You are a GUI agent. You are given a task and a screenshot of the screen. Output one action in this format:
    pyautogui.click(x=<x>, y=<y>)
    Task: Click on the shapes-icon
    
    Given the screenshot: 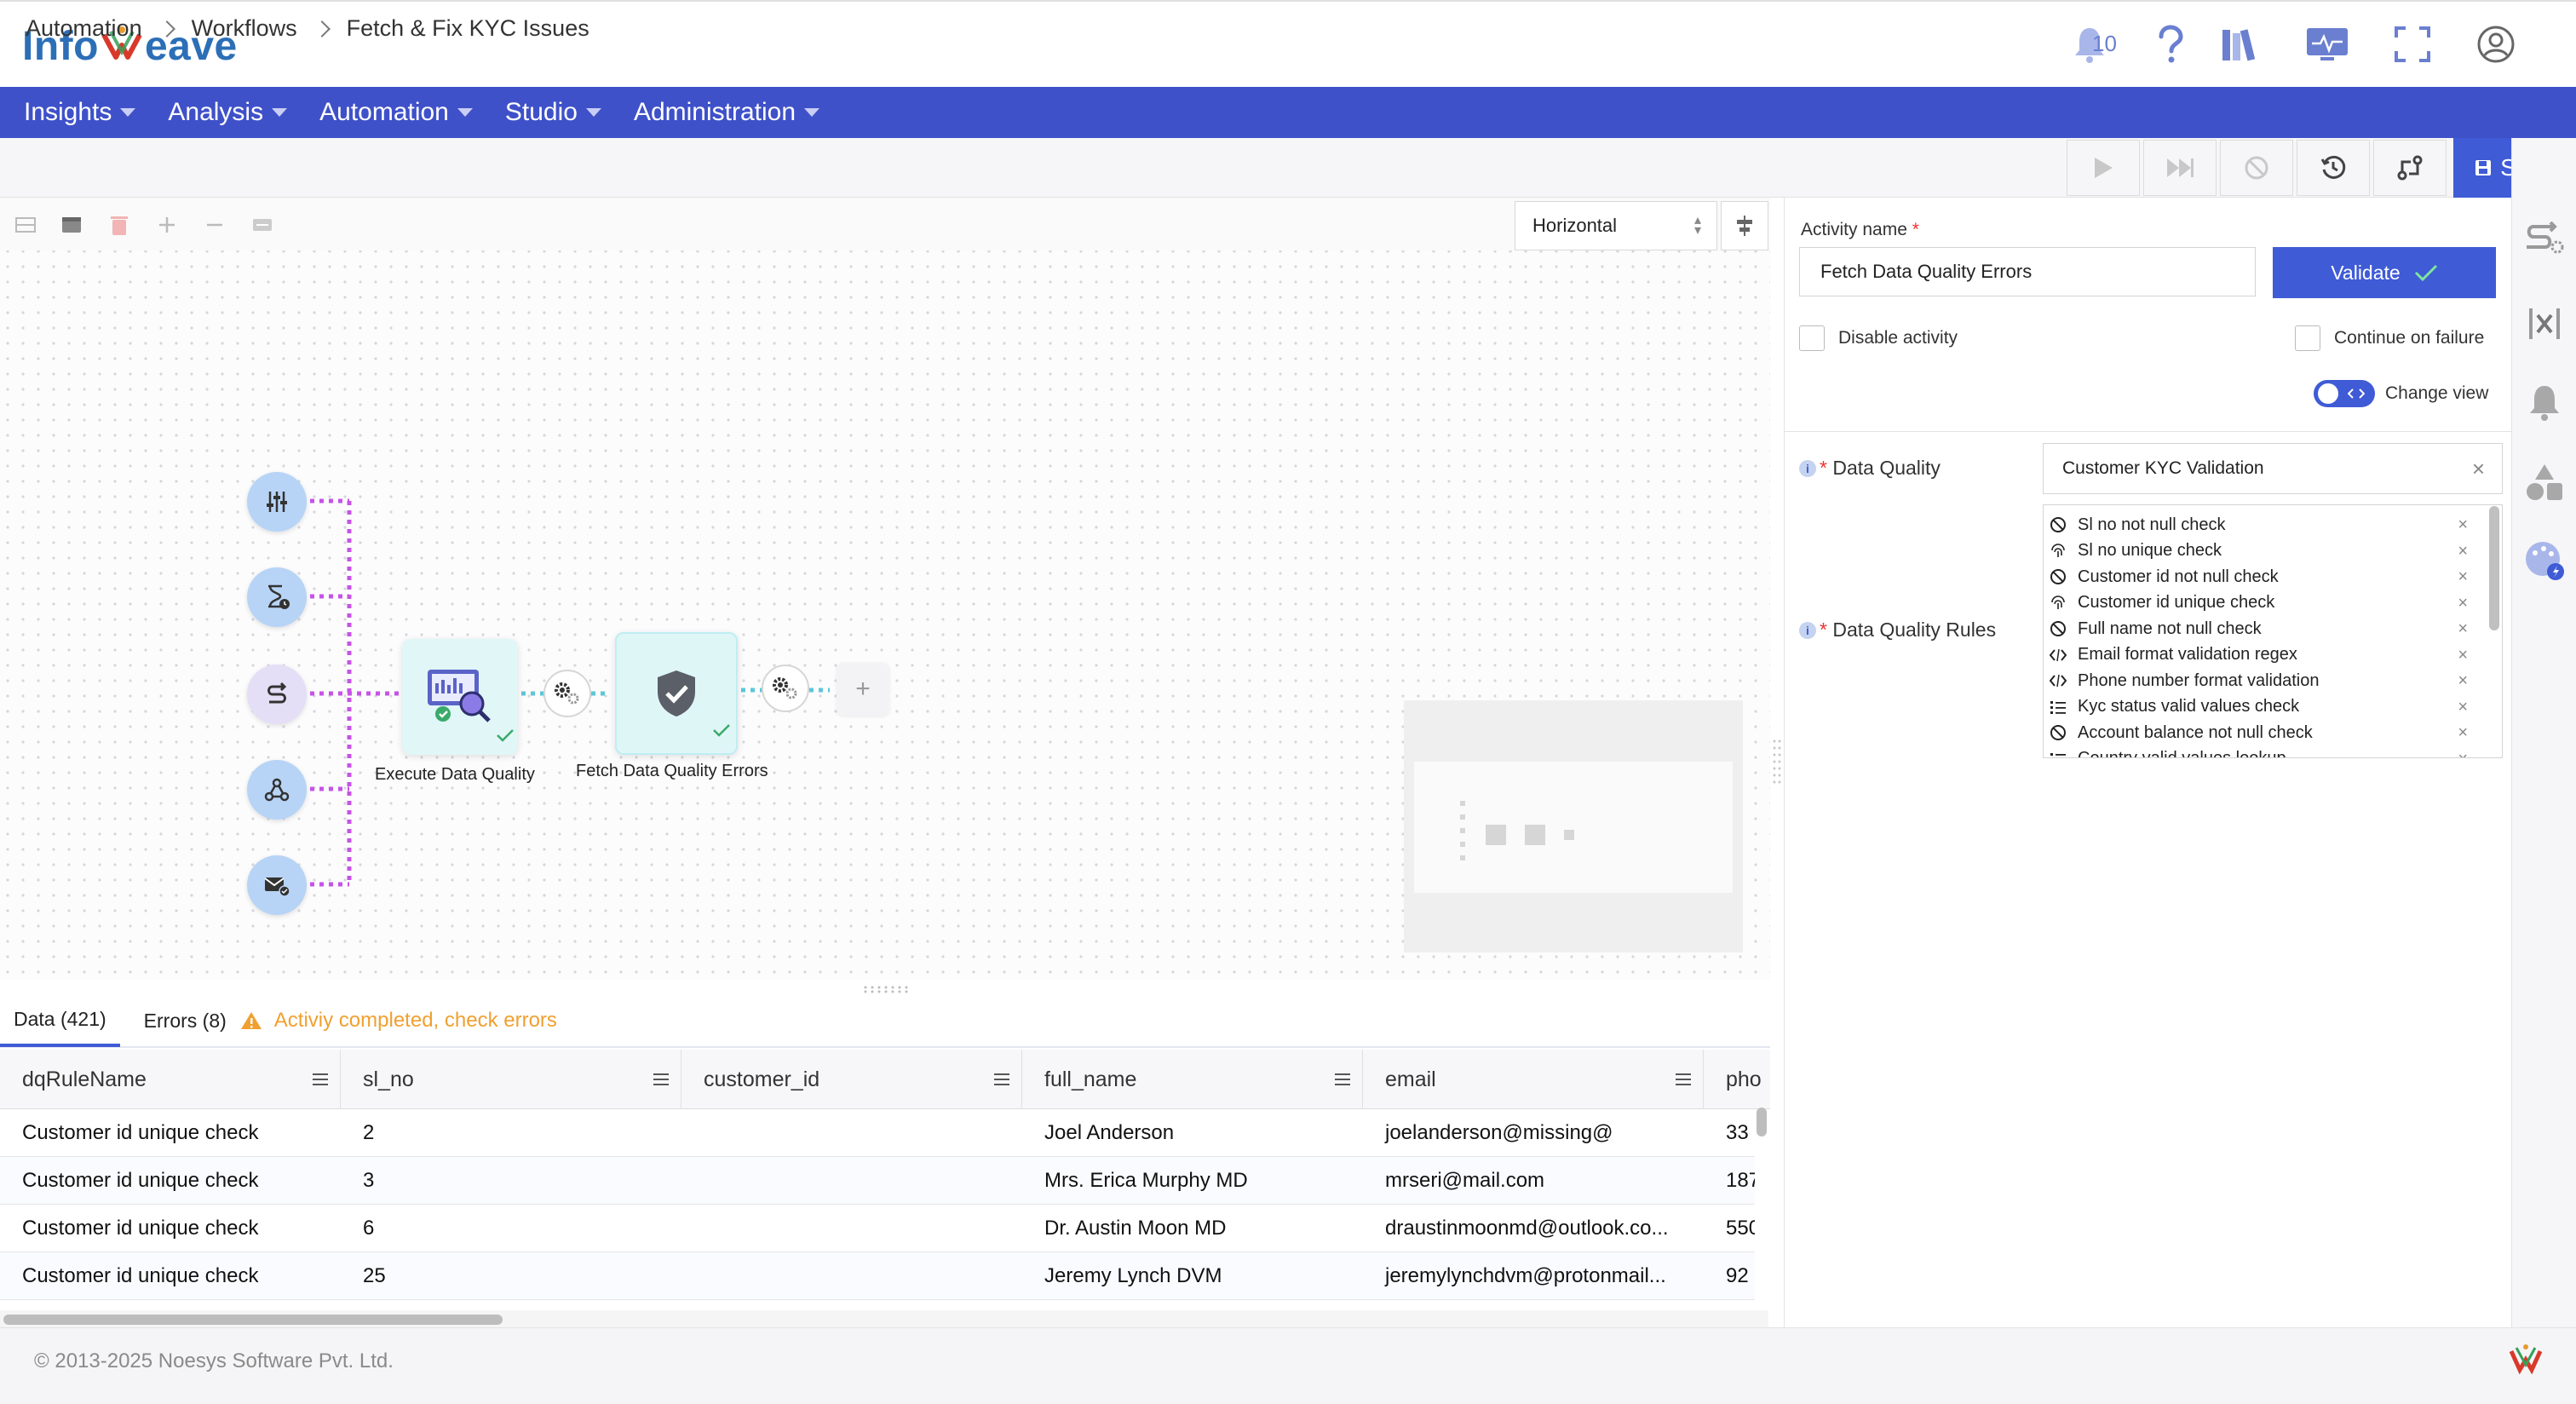 What is the action you would take?
    pyautogui.click(x=2544, y=482)
    